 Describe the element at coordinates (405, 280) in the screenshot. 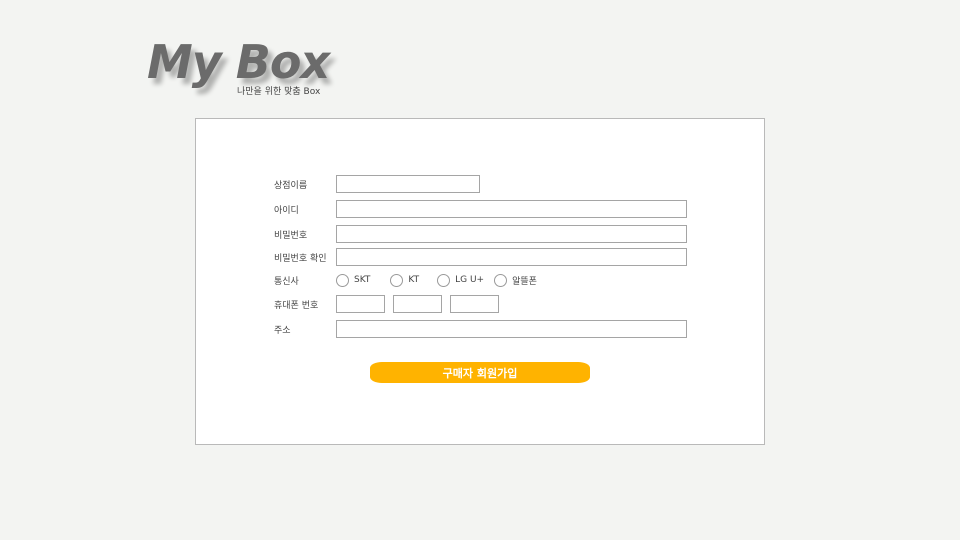

I see `carrier-option-kt: KT` at that location.